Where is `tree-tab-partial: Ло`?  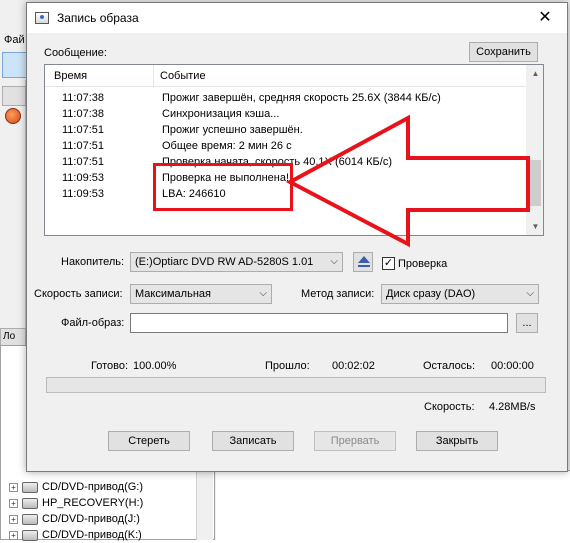
tree-tab-partial: Ло is located at coordinates (13, 337).